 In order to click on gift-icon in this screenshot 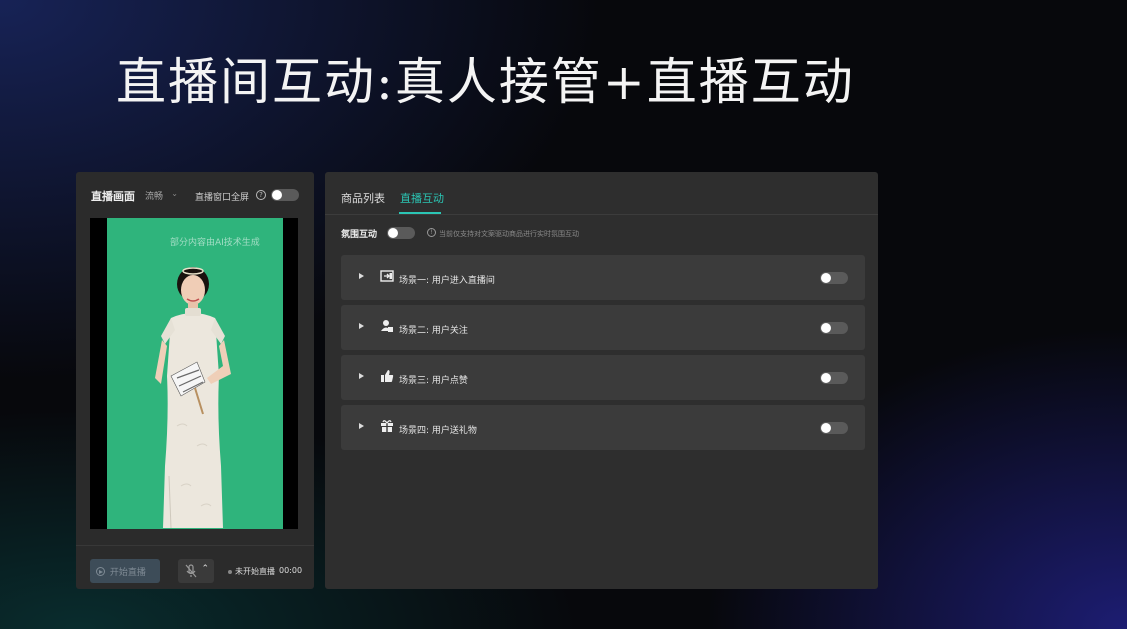, I will do `click(387, 426)`.